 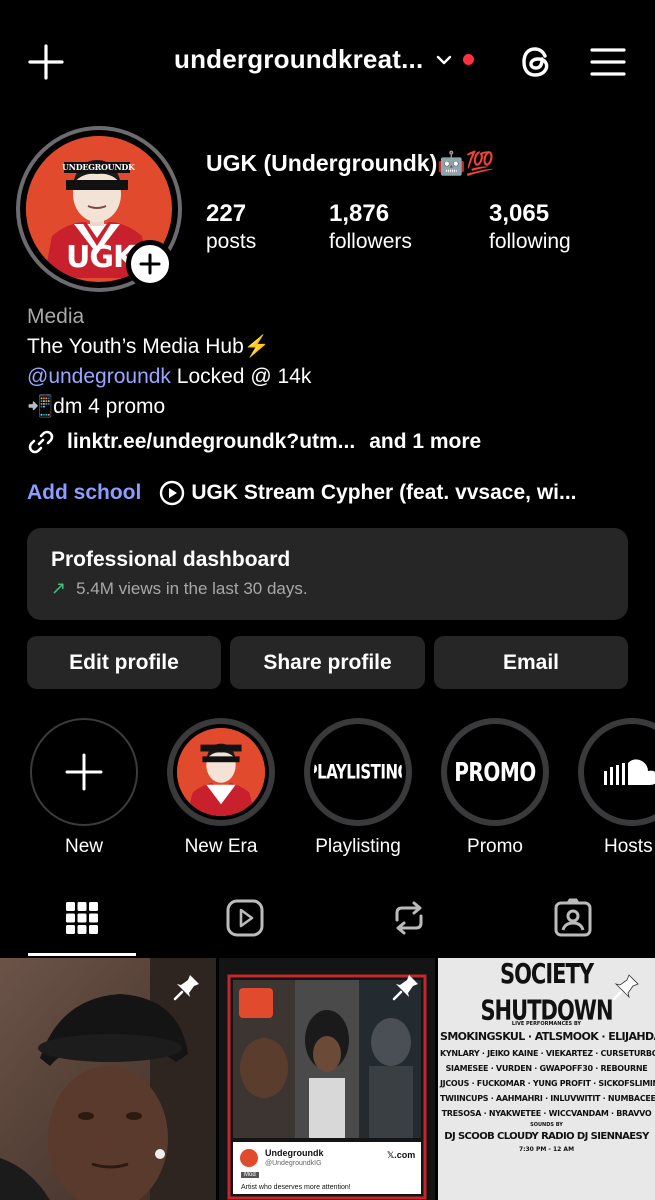 I want to click on add-story-button, so click(x=150, y=264).